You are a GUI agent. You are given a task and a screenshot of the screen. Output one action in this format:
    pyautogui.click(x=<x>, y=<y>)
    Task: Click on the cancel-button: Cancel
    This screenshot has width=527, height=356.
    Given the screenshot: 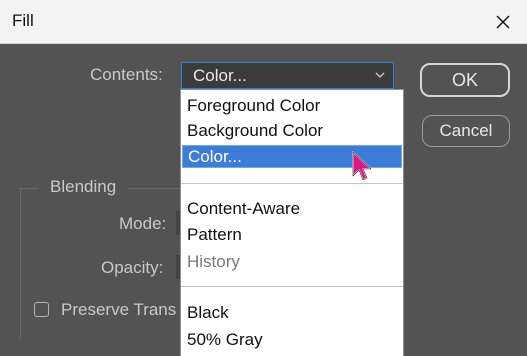 What is the action you would take?
    pyautogui.click(x=466, y=131)
    